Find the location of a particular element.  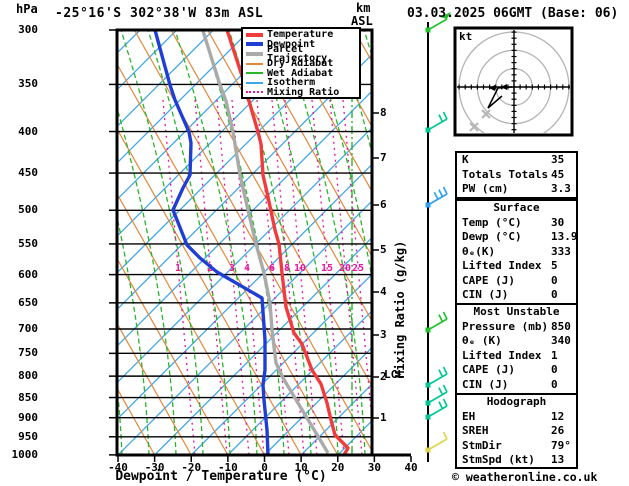

legend-item: Mixing Ratio is located at coordinates (302, 92).